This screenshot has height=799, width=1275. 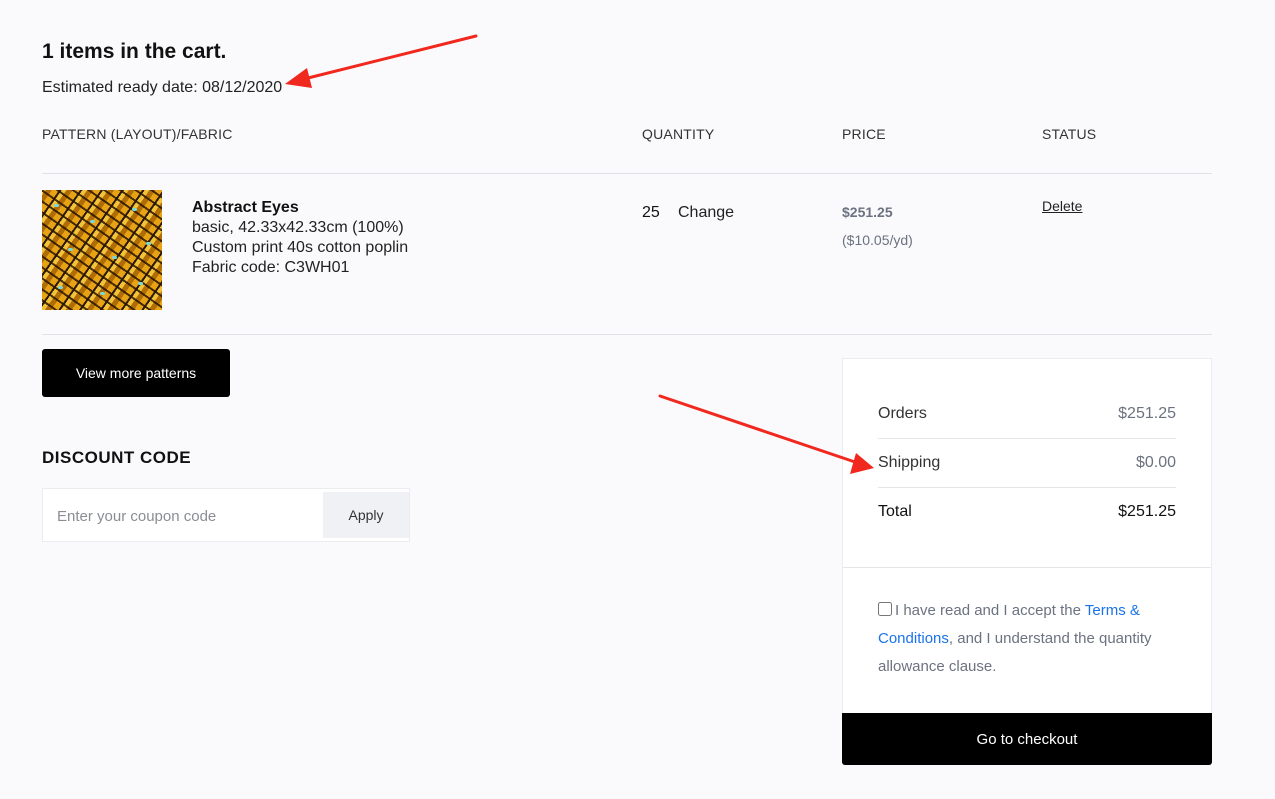 What do you see at coordinates (189, 516) in the screenshot?
I see `coupon-code-input` at bounding box center [189, 516].